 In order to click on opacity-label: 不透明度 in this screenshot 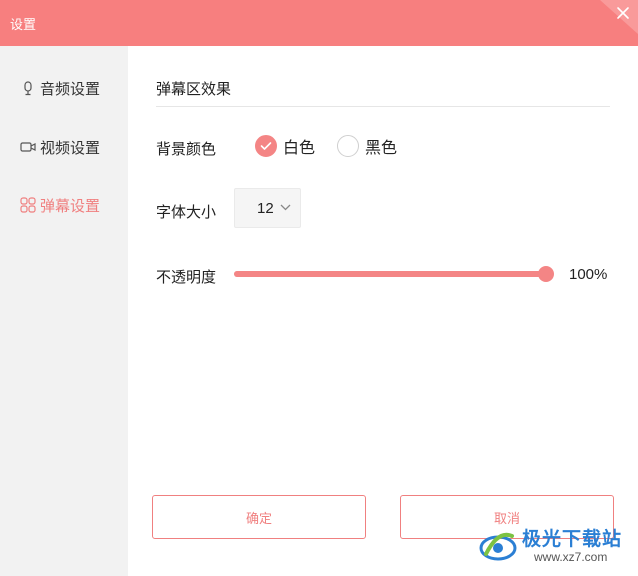, I will do `click(186, 277)`.